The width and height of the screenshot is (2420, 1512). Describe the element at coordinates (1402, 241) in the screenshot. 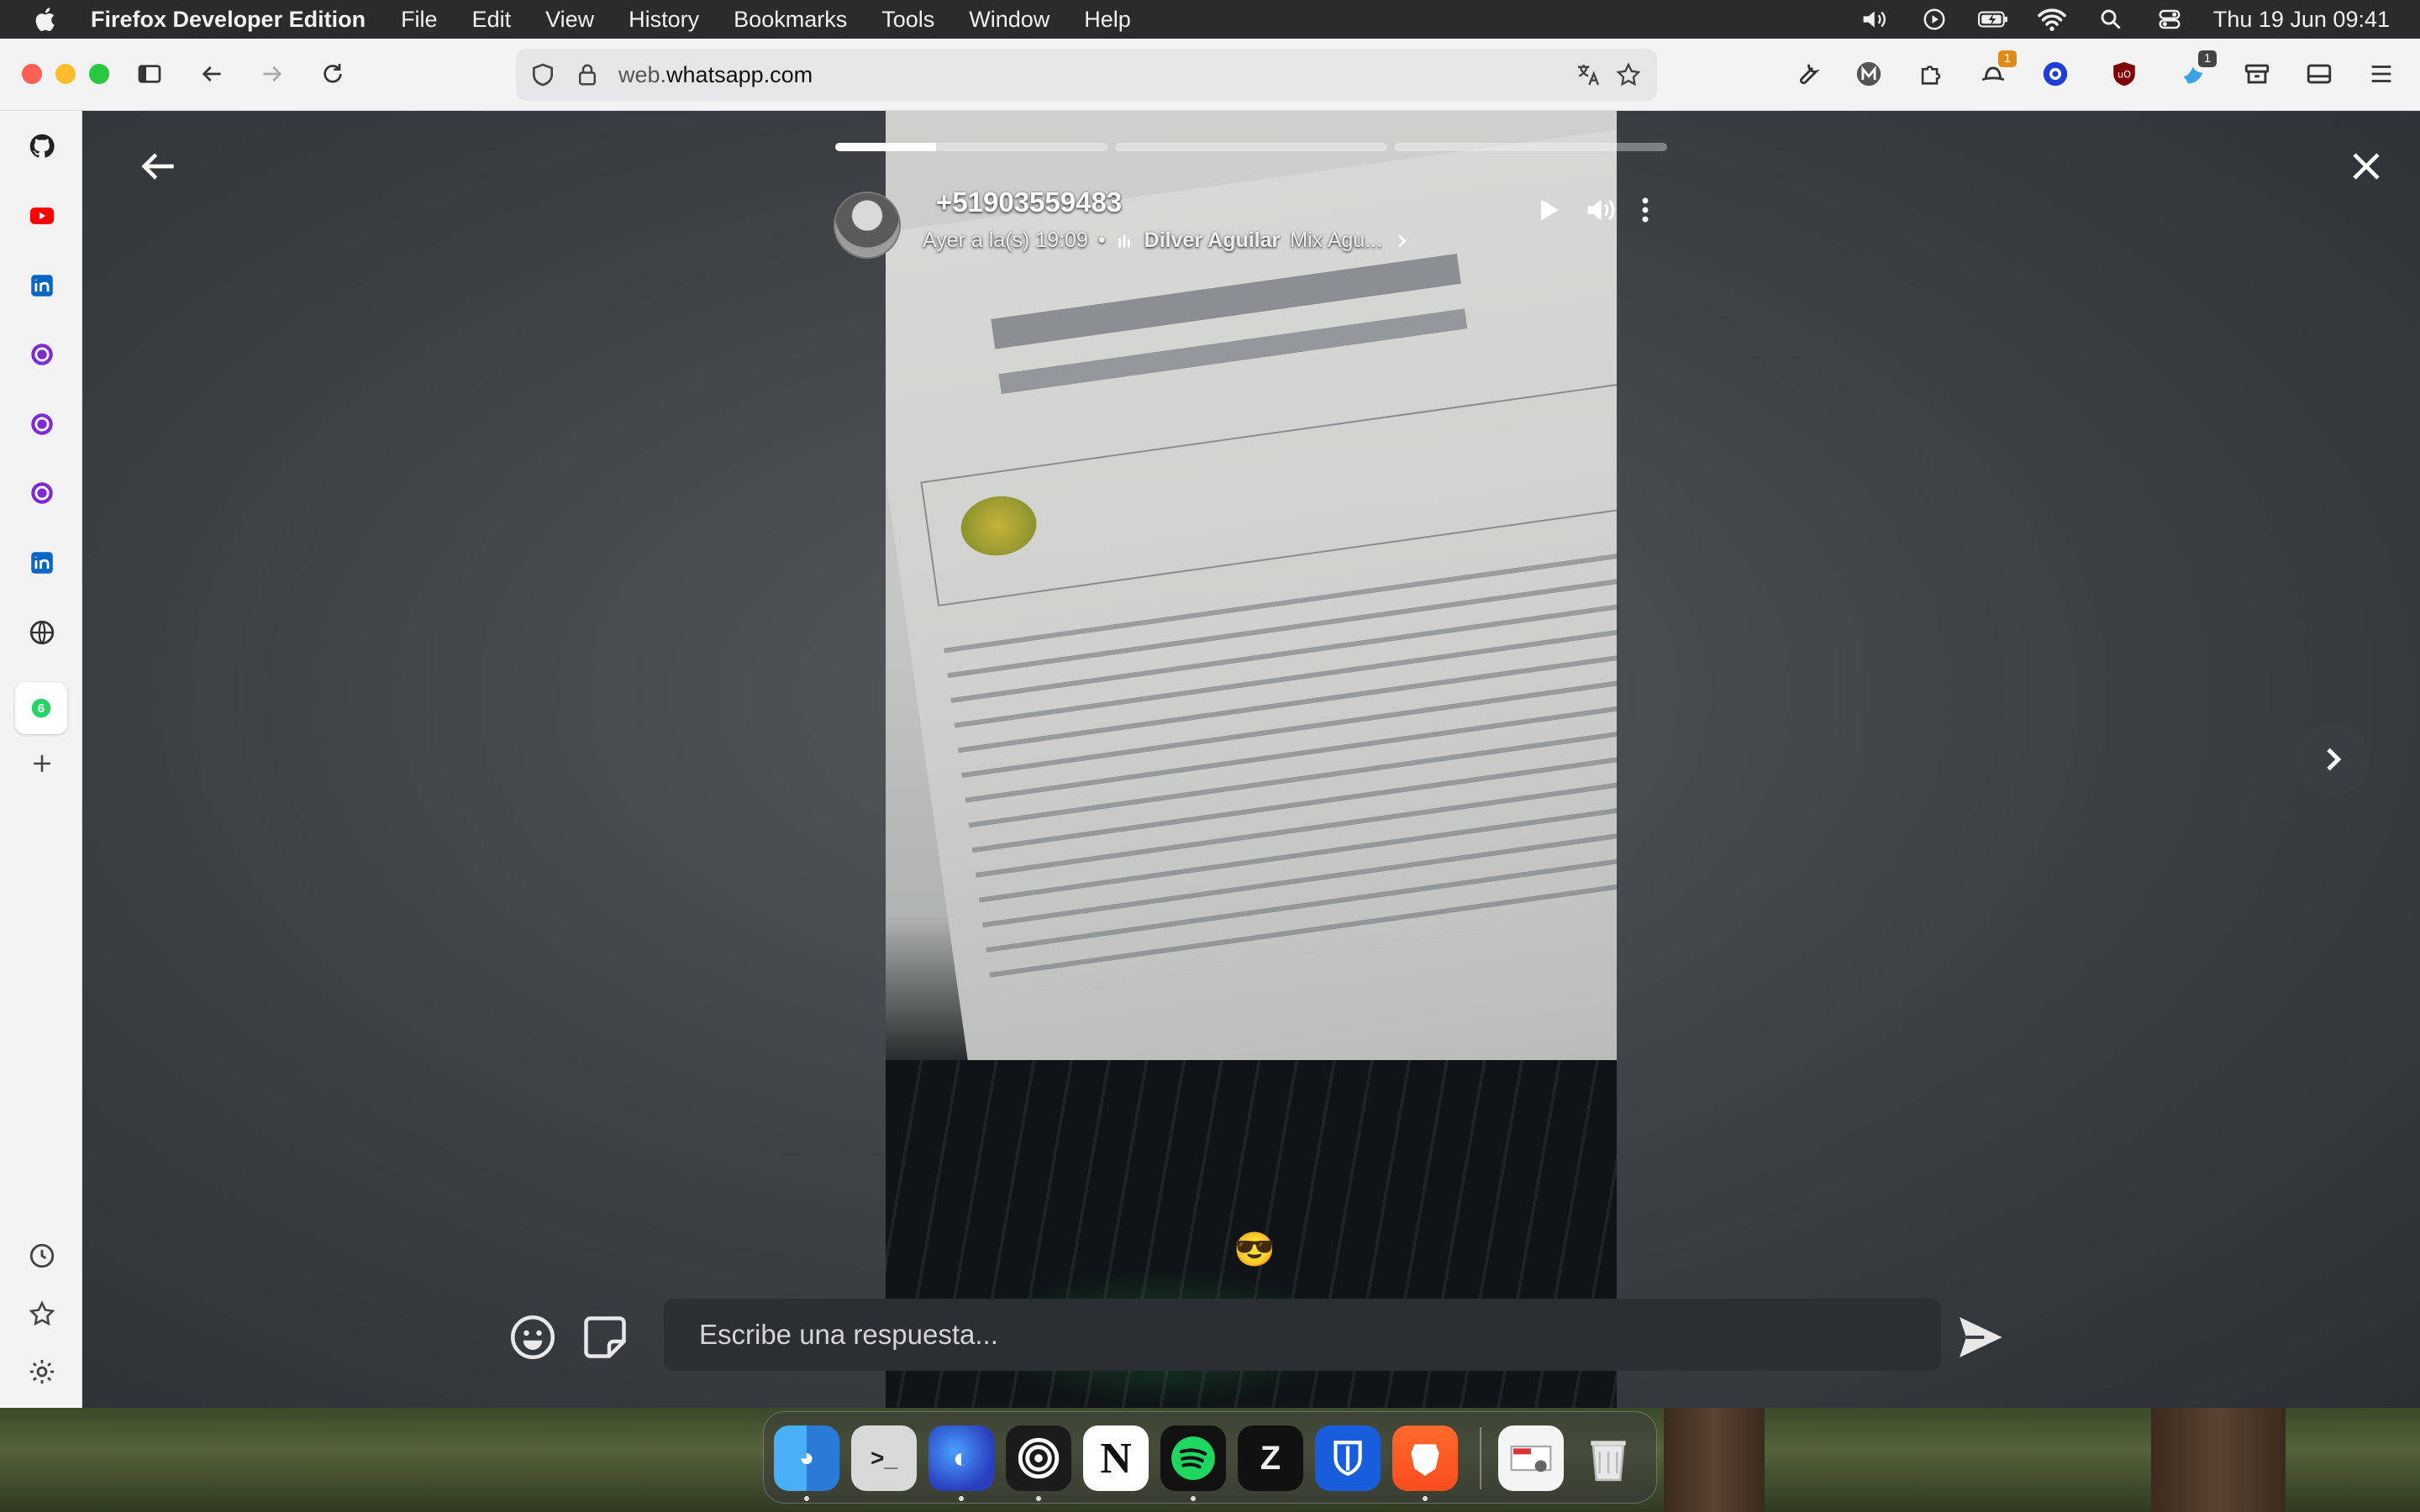

I see `chevron-right-icon` at that location.